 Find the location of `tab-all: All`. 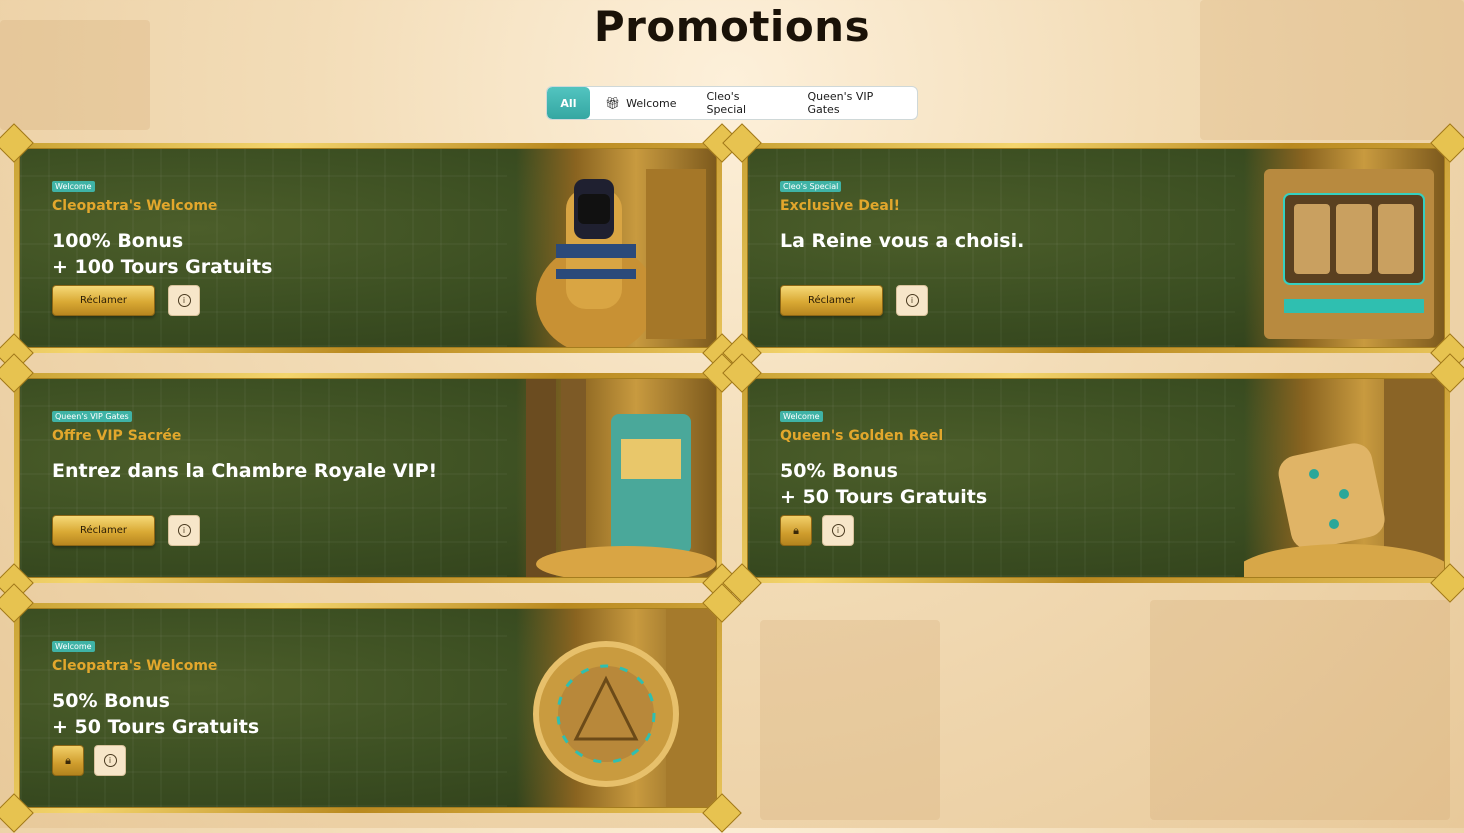

tab-all: All is located at coordinates (568, 103).